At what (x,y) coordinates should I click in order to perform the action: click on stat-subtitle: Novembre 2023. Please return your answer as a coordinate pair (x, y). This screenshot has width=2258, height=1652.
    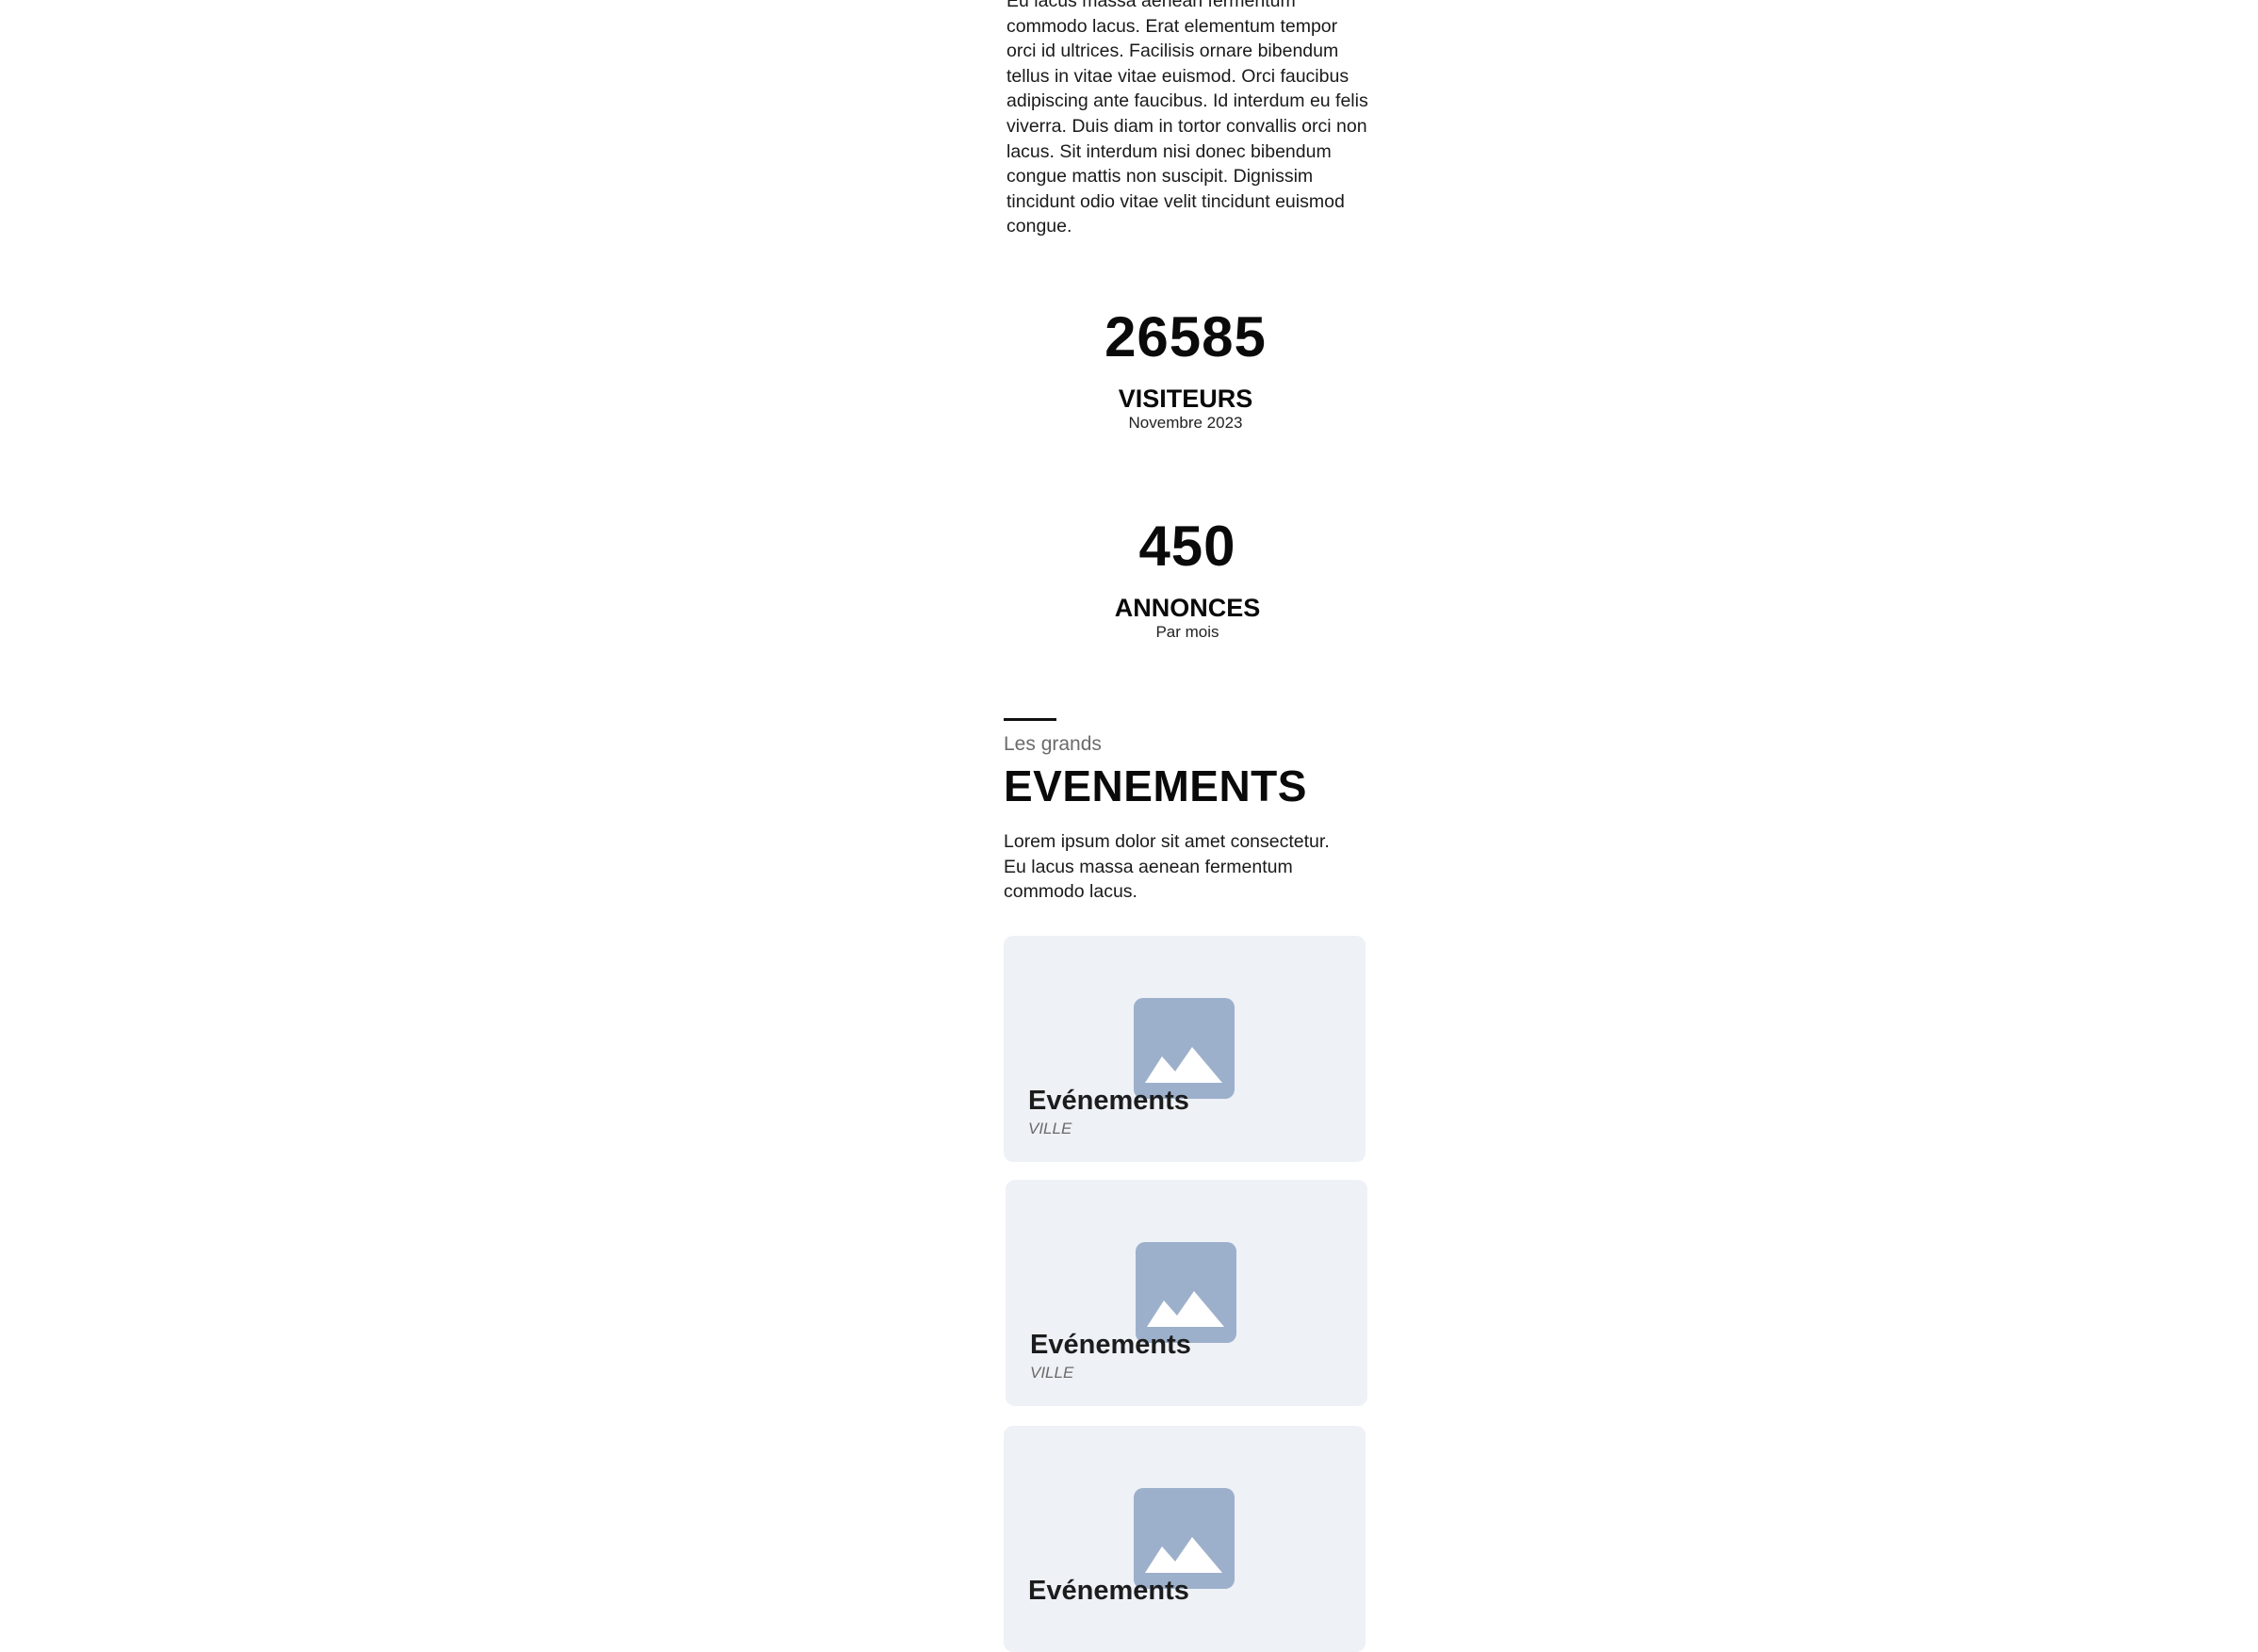
    Looking at the image, I should click on (1185, 423).